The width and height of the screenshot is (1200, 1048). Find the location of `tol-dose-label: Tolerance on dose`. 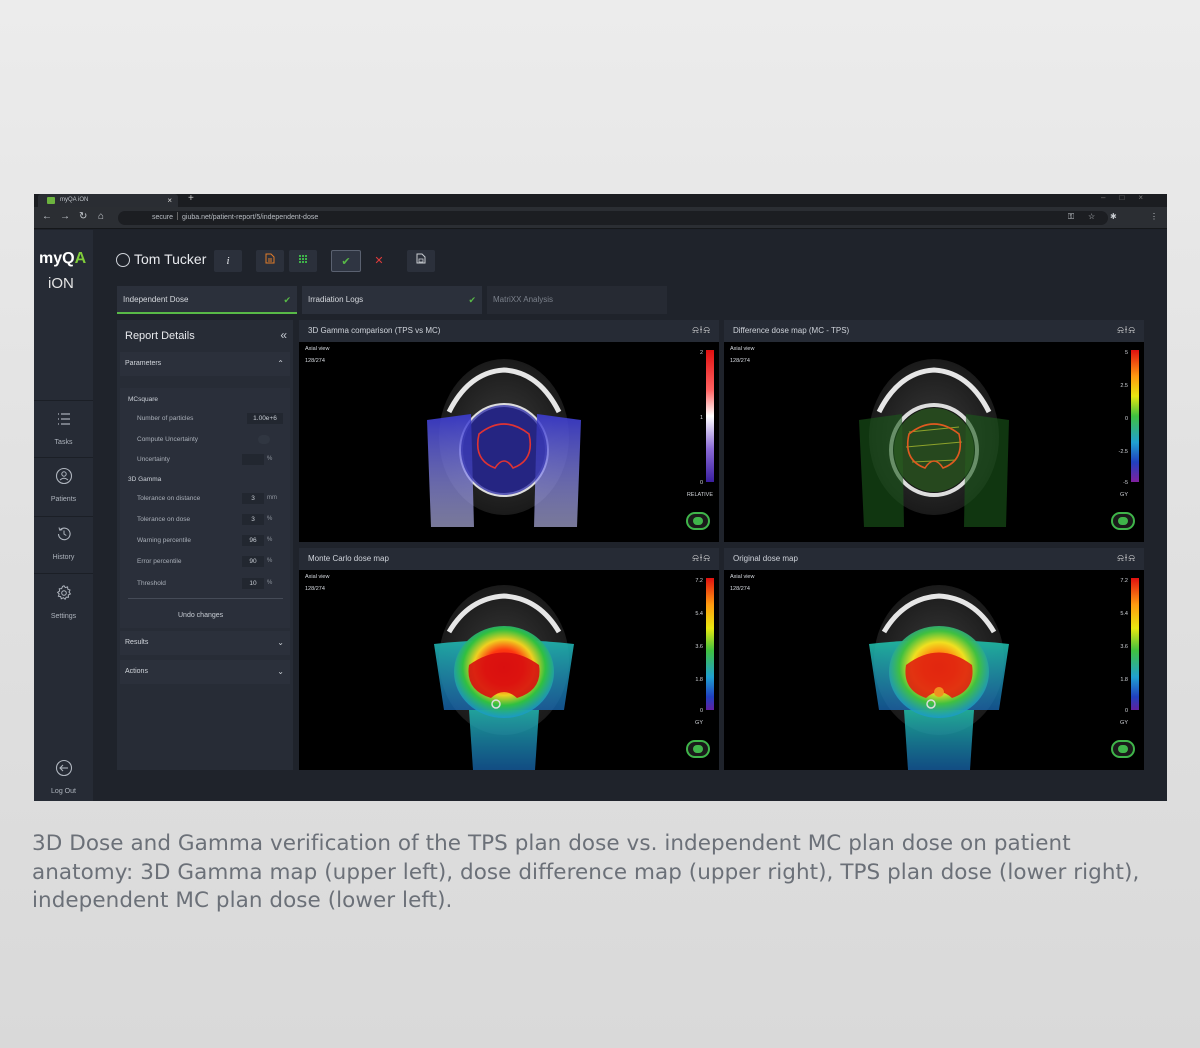

tol-dose-label: Tolerance on dose is located at coordinates (164, 519).